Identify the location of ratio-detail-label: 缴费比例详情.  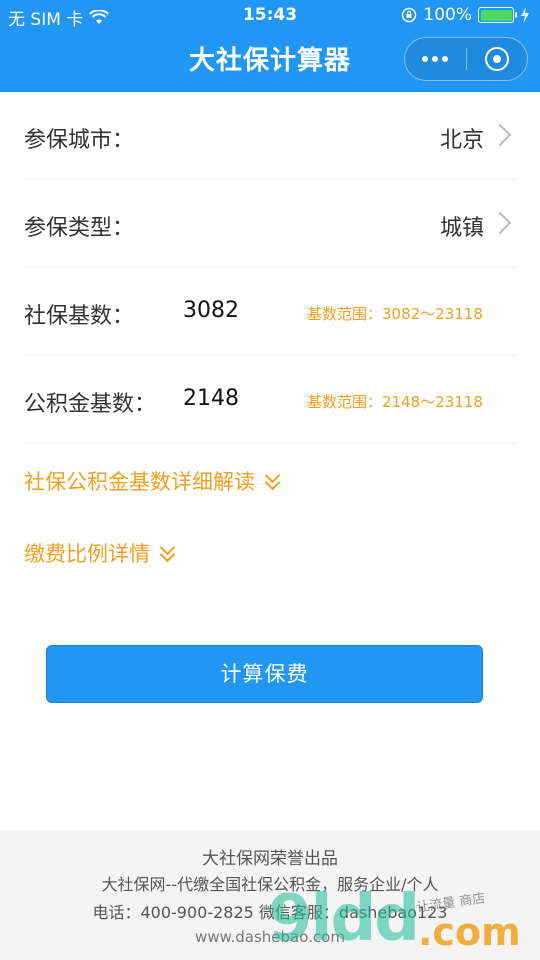
(87, 554).